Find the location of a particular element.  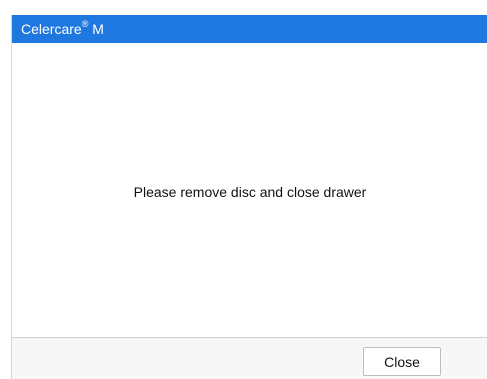

dialog-footer: Close is located at coordinates (249, 358).